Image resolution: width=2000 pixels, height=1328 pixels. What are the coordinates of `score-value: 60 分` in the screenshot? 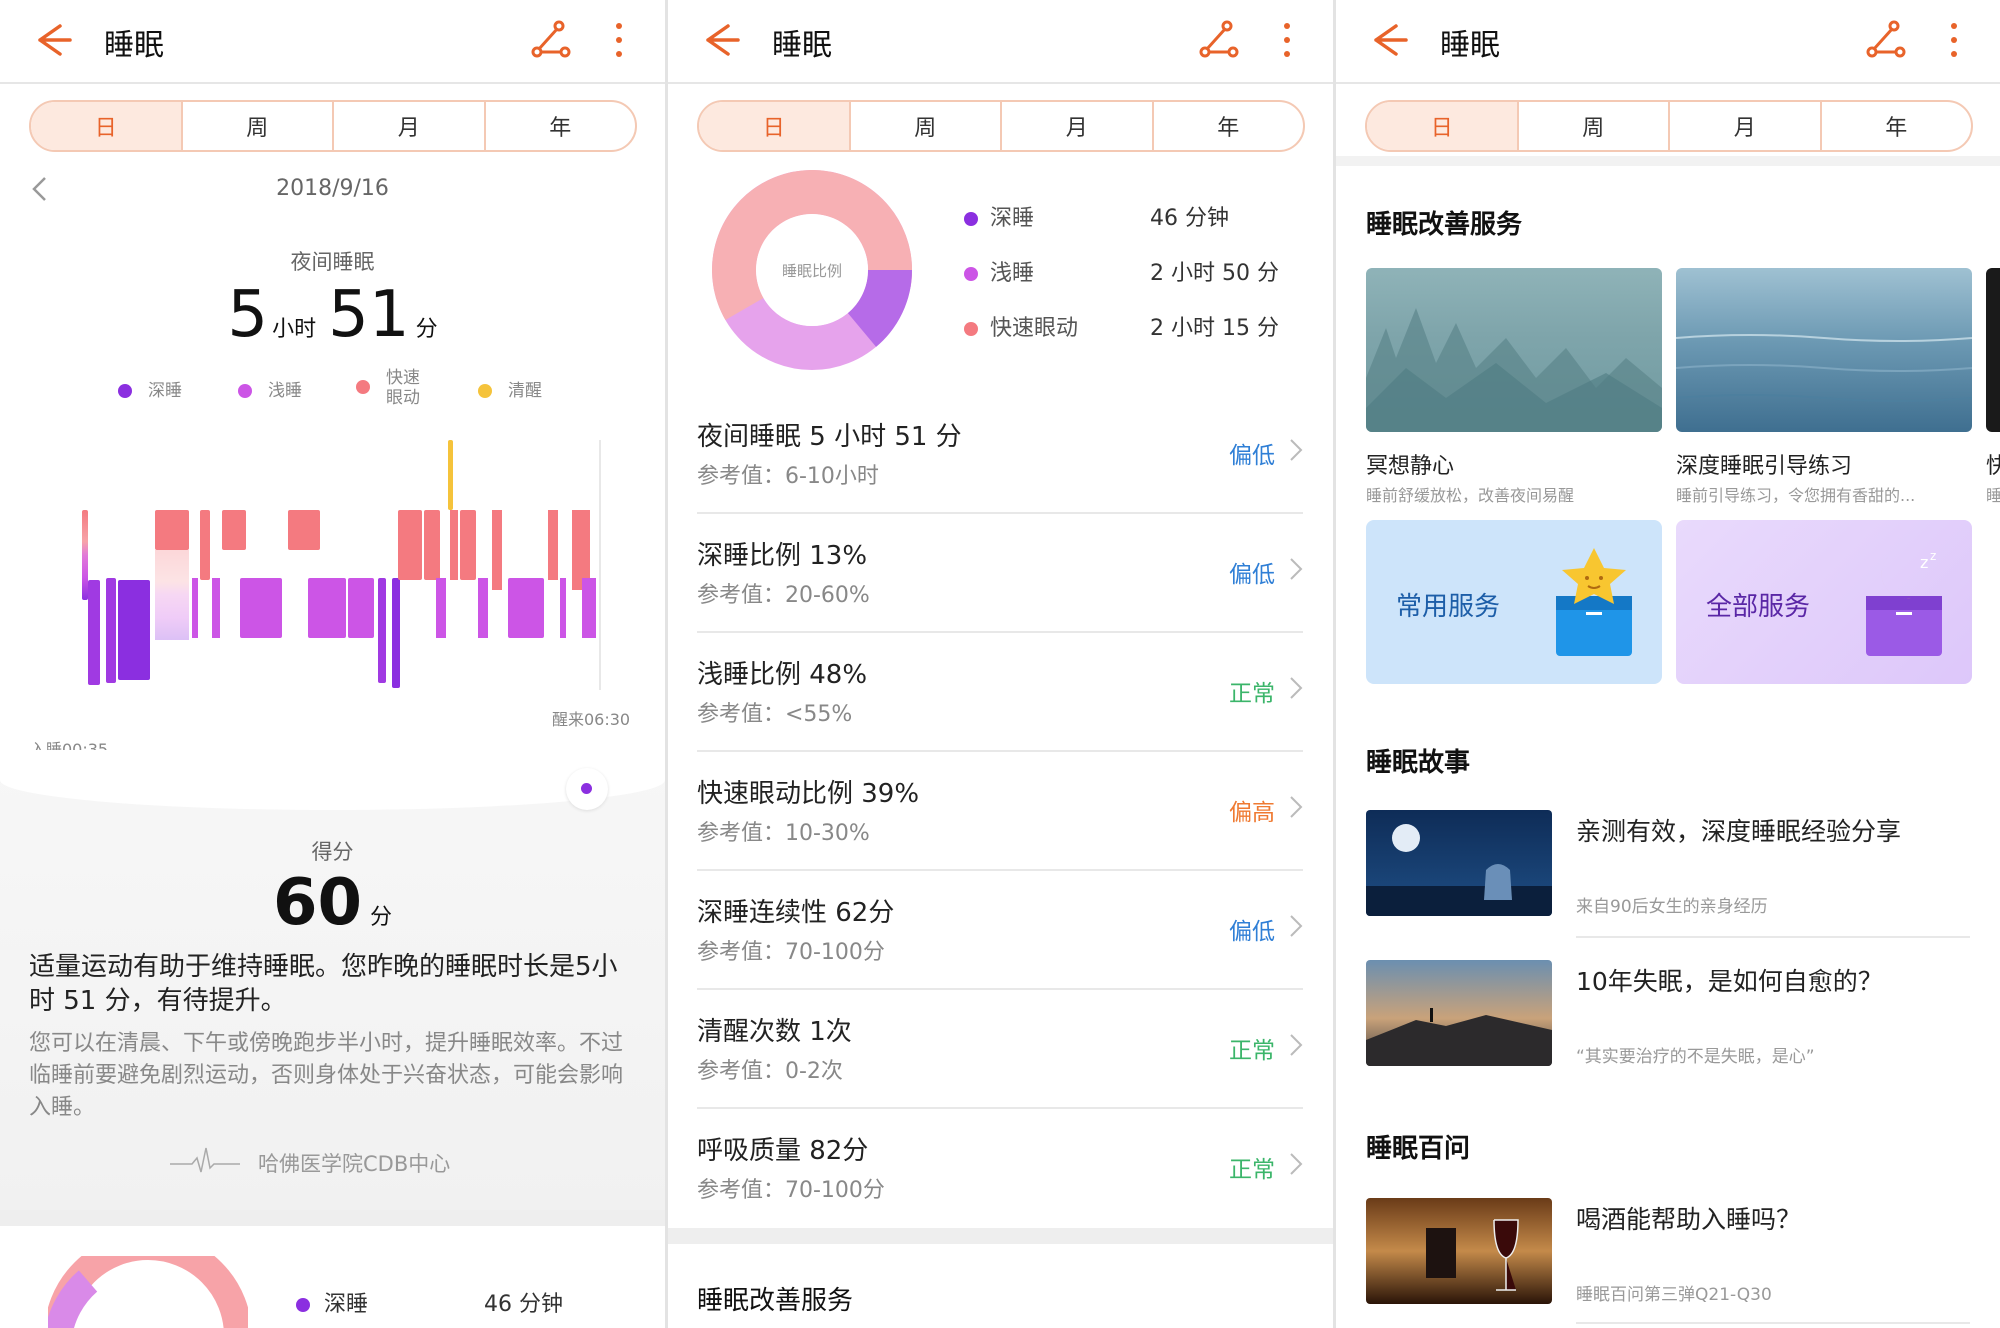 It's located at (332, 903).